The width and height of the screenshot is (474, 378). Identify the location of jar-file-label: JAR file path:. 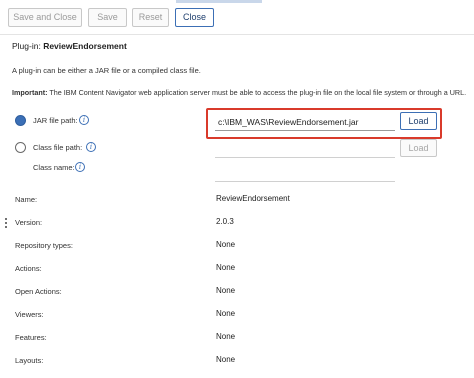
(55, 120).